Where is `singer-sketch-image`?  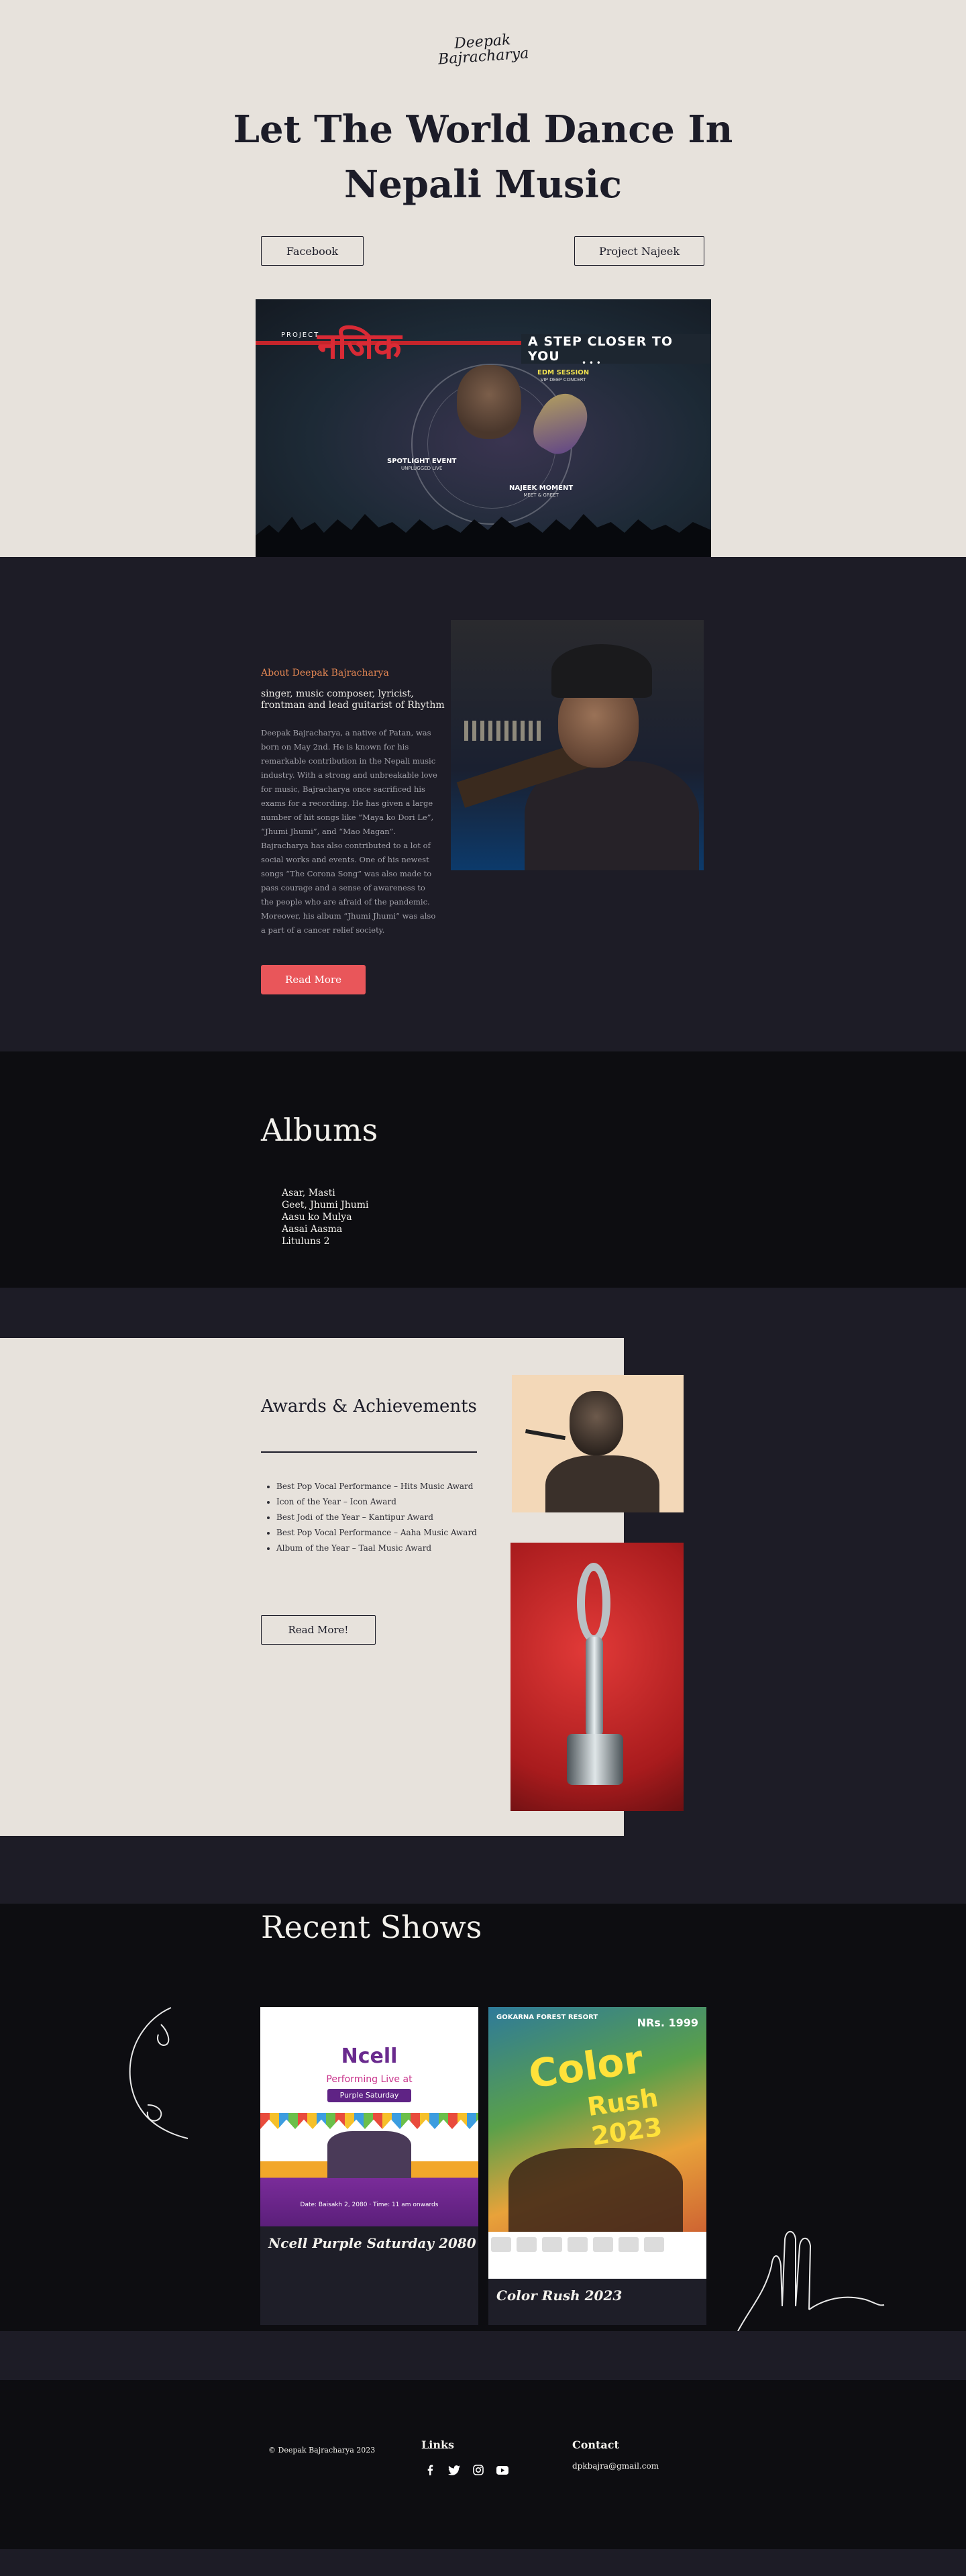 singer-sketch-image is located at coordinates (598, 1443).